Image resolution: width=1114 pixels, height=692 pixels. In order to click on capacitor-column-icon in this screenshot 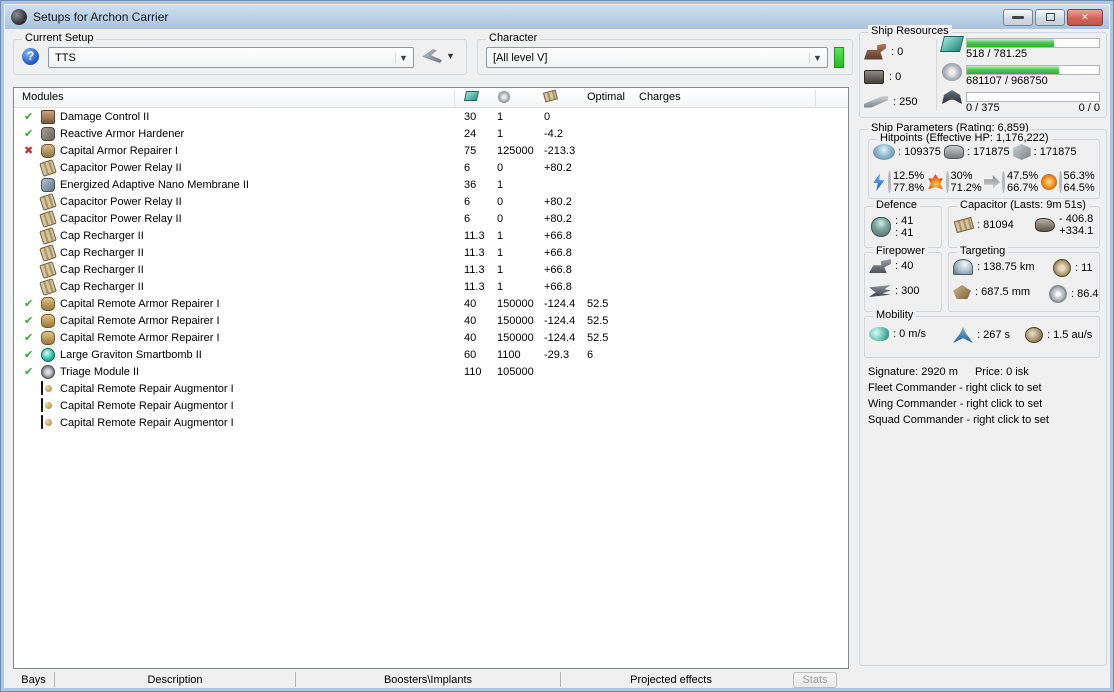, I will do `click(550, 96)`.